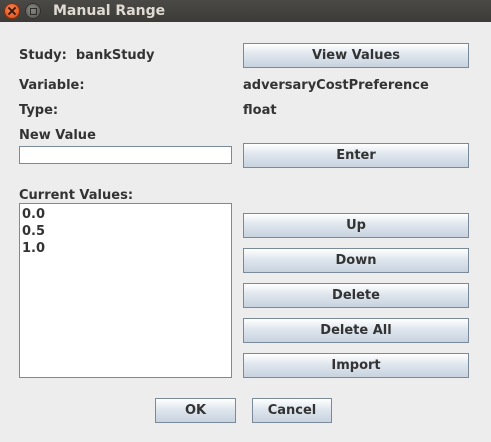 The width and height of the screenshot is (491, 442). I want to click on study-value: bankStudy, so click(115, 55).